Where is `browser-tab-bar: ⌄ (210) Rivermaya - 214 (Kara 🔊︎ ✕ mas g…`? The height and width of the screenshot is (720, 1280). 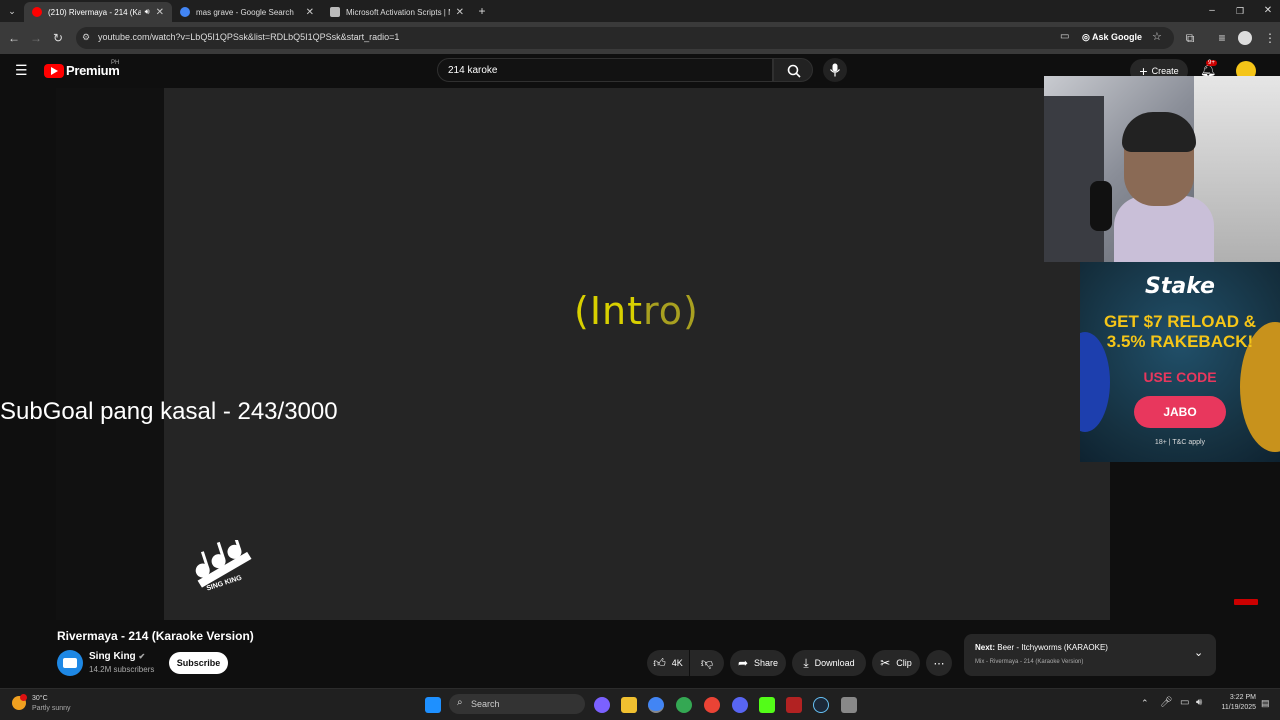
browser-tab-bar: ⌄ (210) Rivermaya - 214 (Kara 🔊︎ ✕ mas g… is located at coordinates (640, 11).